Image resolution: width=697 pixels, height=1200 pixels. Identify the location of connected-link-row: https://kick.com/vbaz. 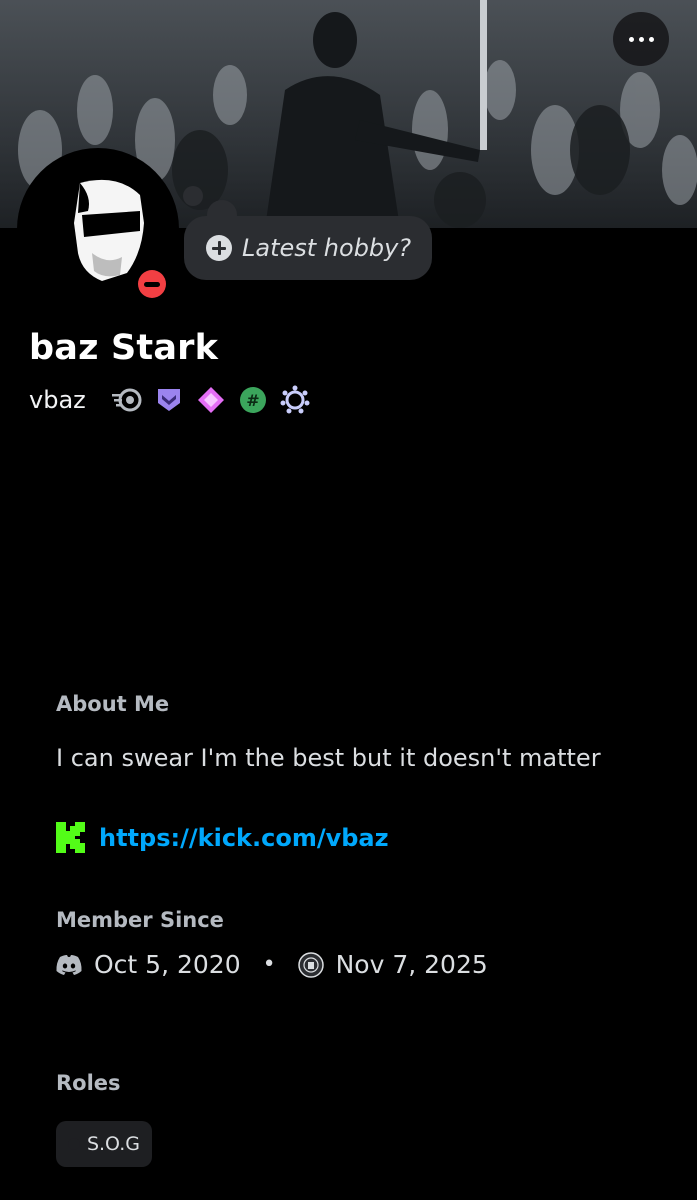
(222, 837).